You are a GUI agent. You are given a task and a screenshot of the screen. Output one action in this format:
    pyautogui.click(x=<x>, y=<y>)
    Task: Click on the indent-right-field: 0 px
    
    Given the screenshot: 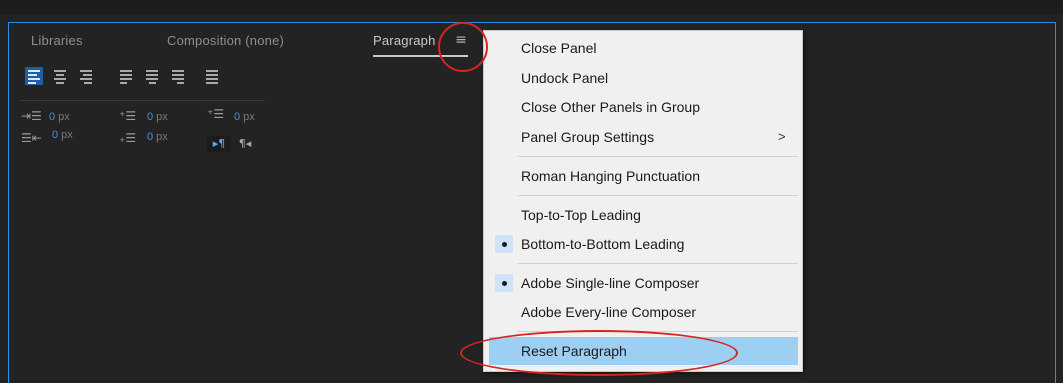 What is the action you would take?
    pyautogui.click(x=62, y=135)
    